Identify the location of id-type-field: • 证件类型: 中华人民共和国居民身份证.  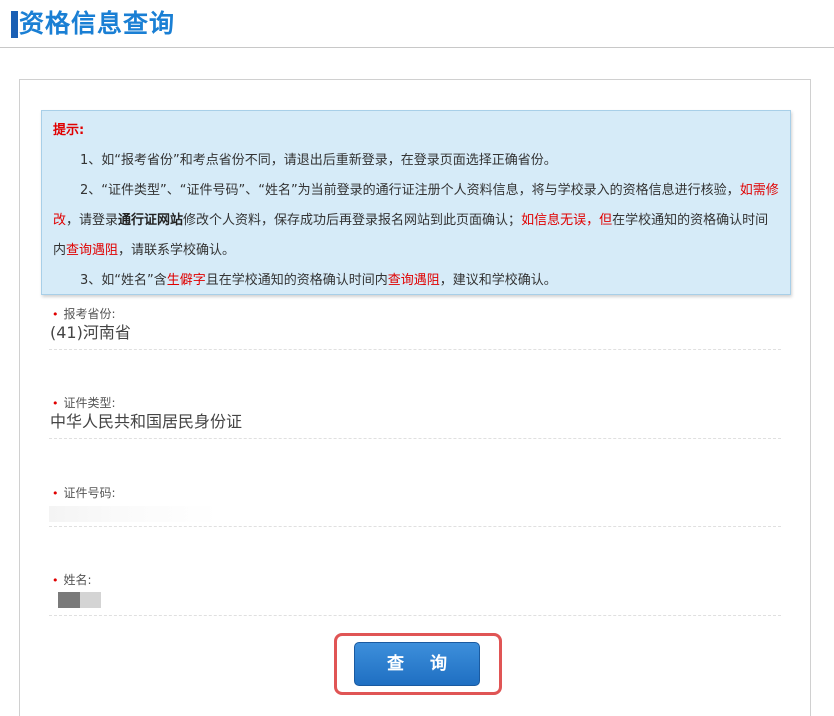
(415, 417).